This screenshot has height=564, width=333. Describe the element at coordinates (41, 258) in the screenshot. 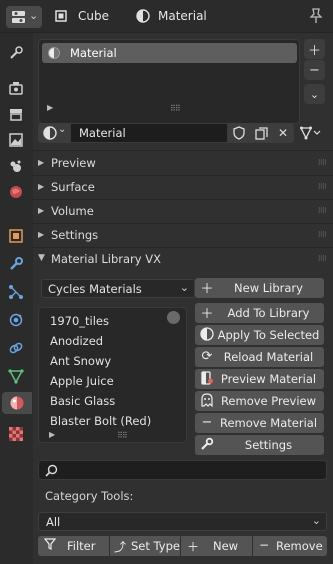

I see `expand-arrow-icon: ▼` at that location.